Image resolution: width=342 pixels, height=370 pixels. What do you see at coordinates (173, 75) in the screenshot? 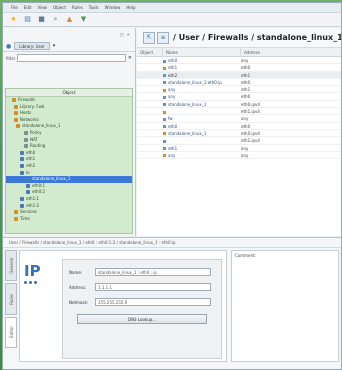
I see `row-name-text: eth2` at bounding box center [173, 75].